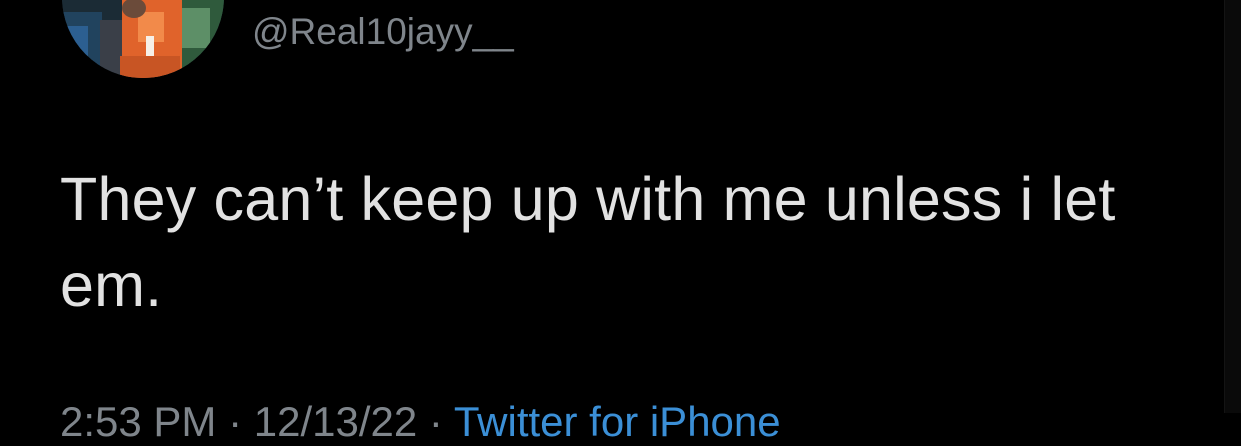 This screenshot has height=446, width=1241. I want to click on tweet-meta: 2:53 PM · 12/13/22 · Twitter for iPhone, so click(420, 422).